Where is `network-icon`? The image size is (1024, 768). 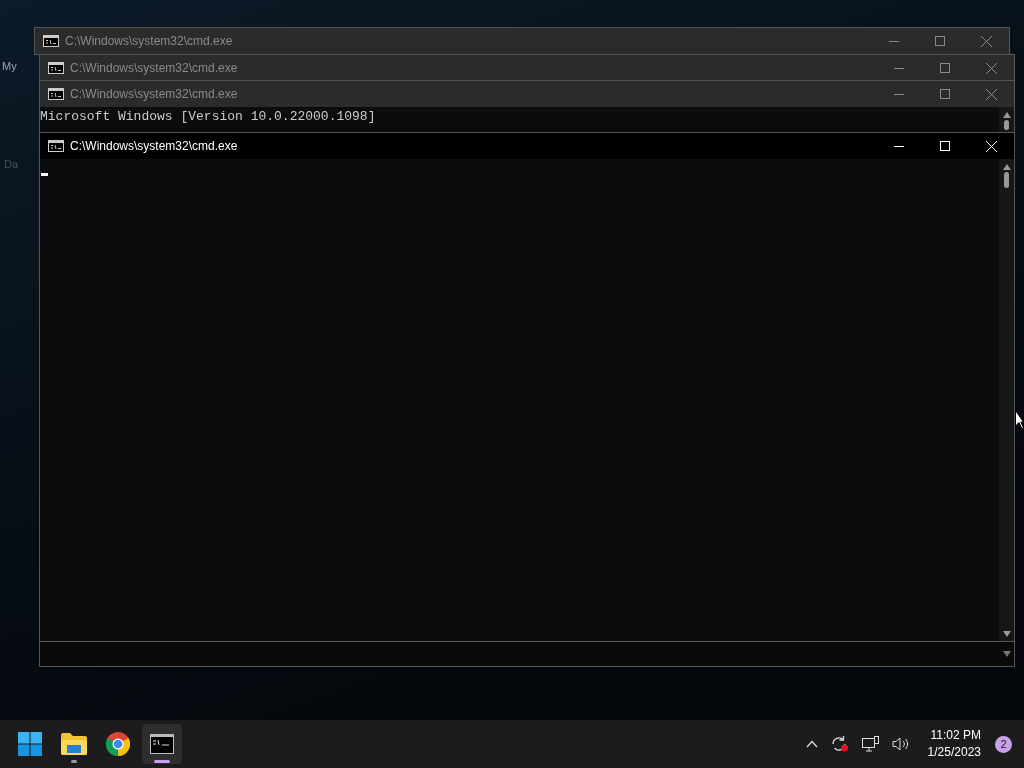 network-icon is located at coordinates (870, 744).